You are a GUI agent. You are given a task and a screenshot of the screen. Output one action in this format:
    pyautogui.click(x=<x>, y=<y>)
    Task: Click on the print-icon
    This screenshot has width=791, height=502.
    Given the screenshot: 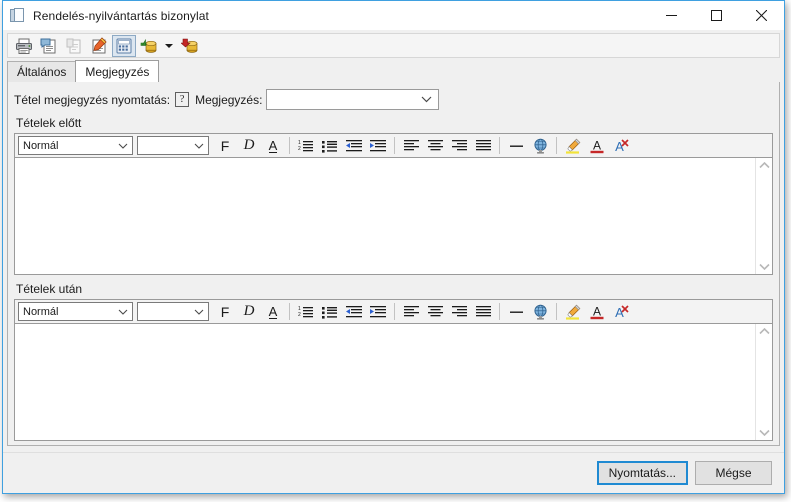 What is the action you would take?
    pyautogui.click(x=24, y=46)
    